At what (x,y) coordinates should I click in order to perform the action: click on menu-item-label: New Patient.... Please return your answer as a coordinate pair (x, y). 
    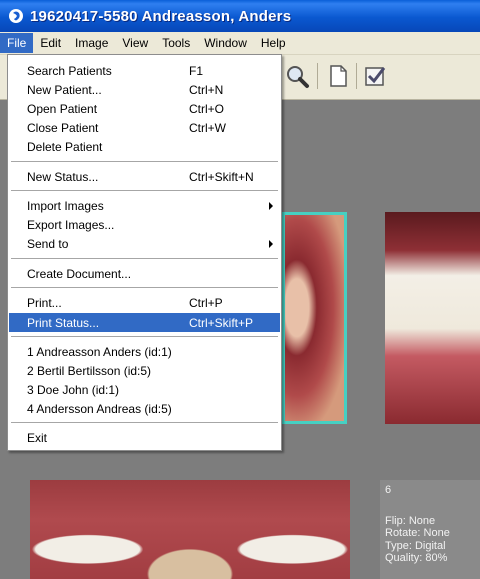
    Looking at the image, I should click on (64, 89).